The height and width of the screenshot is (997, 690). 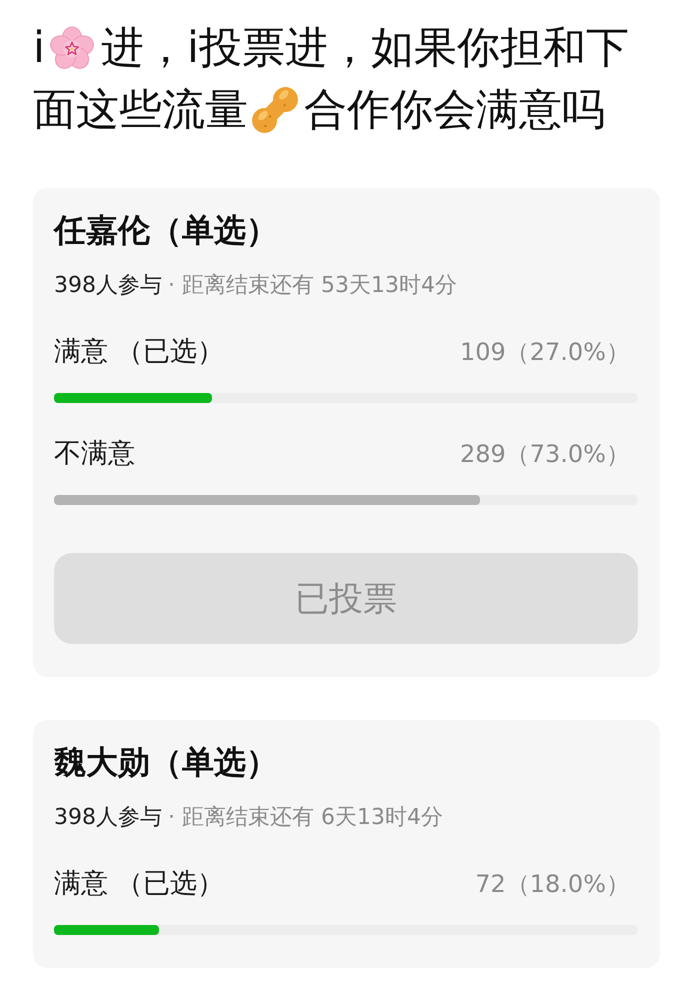 I want to click on vote-count: 72（18.0%）, so click(x=552, y=884).